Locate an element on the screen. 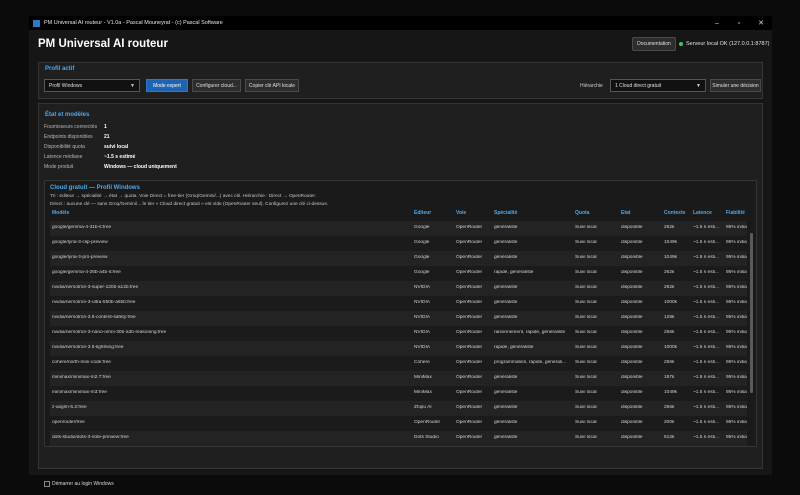  column-header-latence: Latence is located at coordinates (706, 213).